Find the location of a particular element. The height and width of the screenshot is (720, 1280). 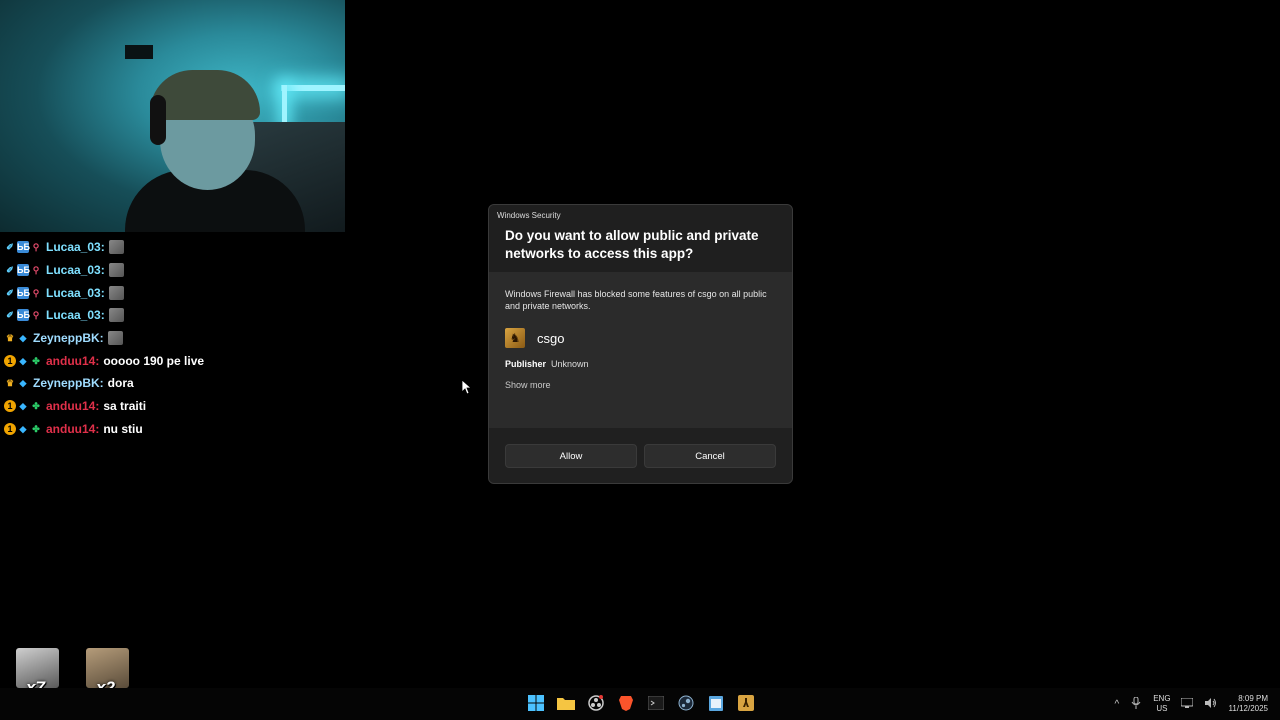

language-indicator: ENG US is located at coordinates (1161, 704).